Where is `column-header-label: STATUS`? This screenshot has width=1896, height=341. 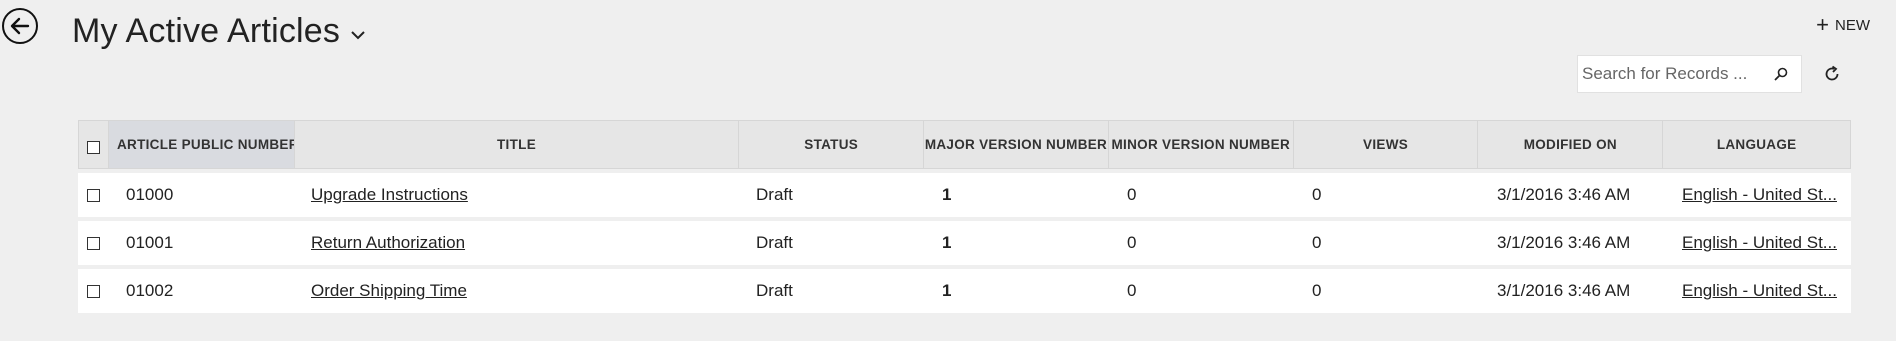 column-header-label: STATUS is located at coordinates (831, 144).